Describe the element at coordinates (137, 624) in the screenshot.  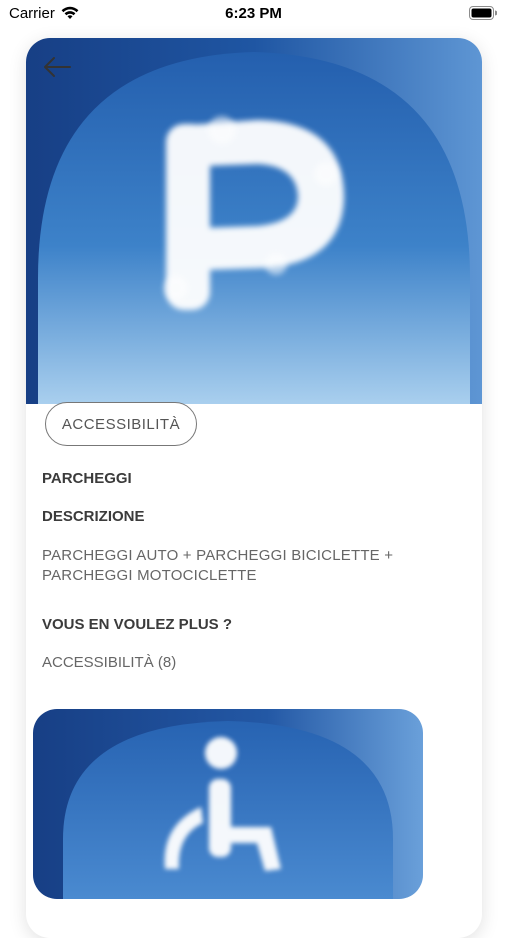
I see `more-heading: VOUS EN VOULEZ PLUS ?` at that location.